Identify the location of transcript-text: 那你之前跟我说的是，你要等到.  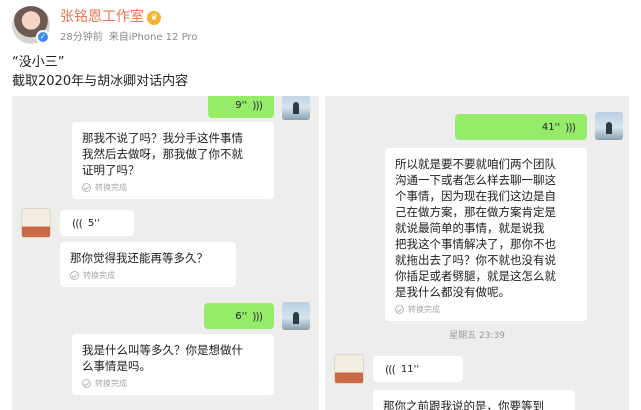
(463, 404).